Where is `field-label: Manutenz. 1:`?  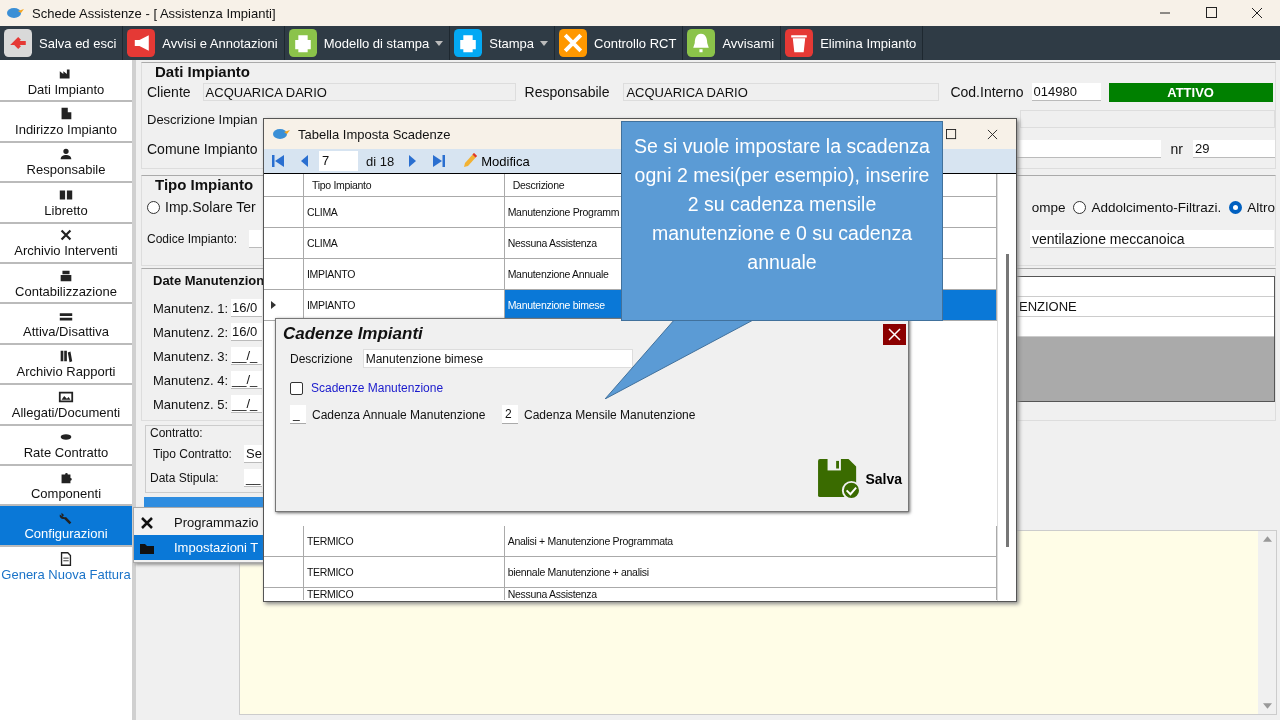
field-label: Manutenz. 1: is located at coordinates (191, 308).